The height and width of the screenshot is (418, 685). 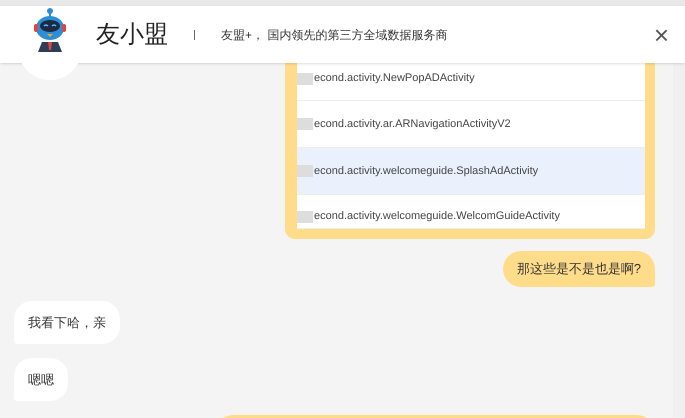 I want to click on message-bubble: 那这些是不是也是啊?, so click(x=578, y=269).